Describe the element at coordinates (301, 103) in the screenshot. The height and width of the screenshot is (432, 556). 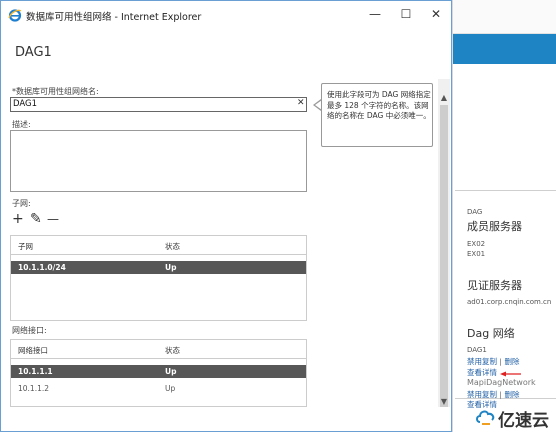
I see `clear-input-icon: ✕` at that location.